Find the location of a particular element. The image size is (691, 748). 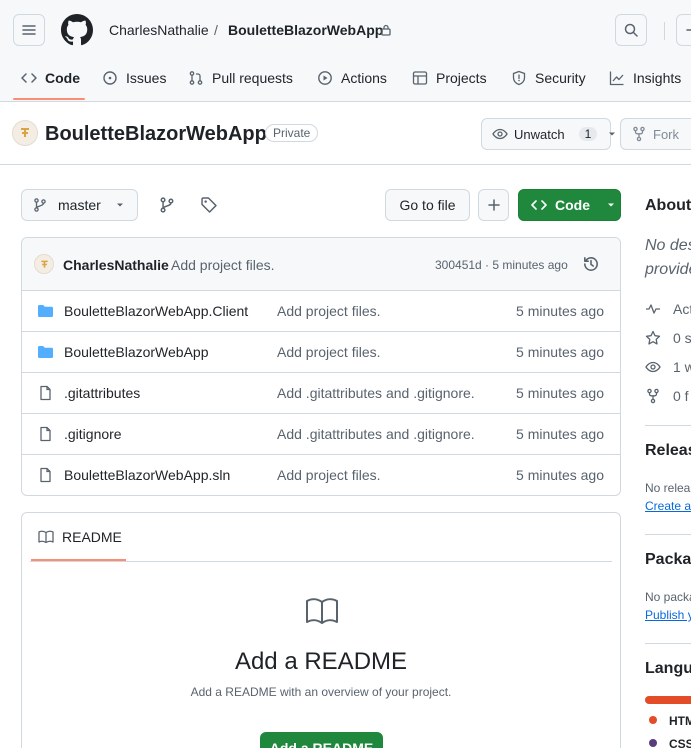

issue-icon is located at coordinates (110, 78).